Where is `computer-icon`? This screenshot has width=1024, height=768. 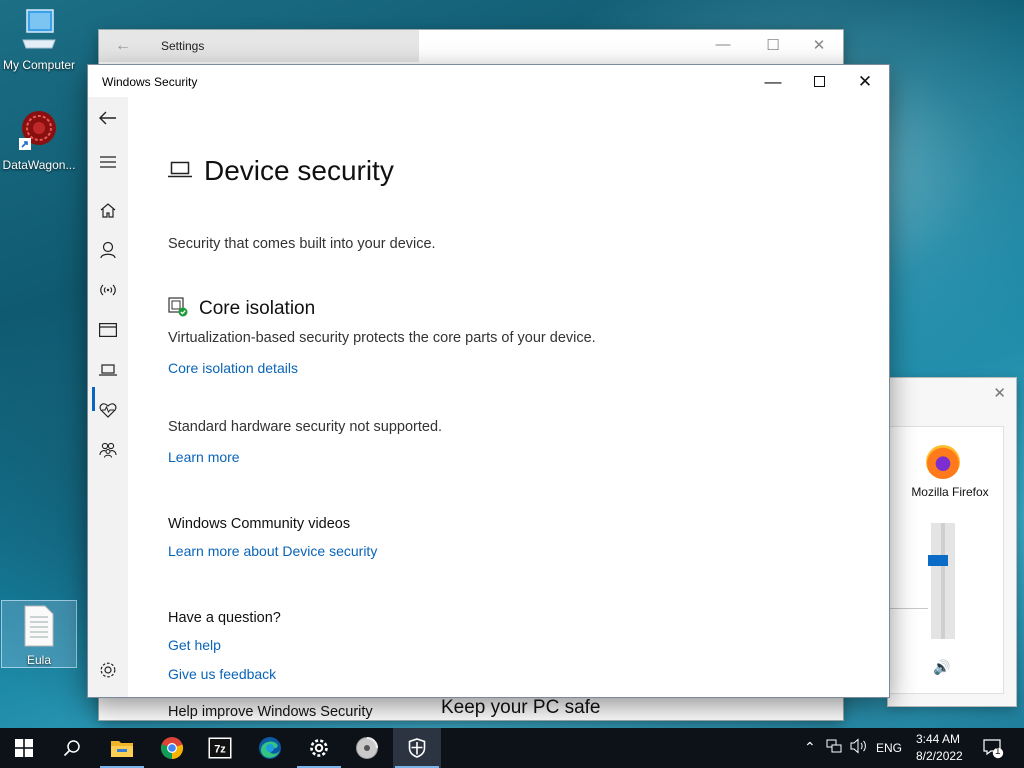
computer-icon is located at coordinates (39, 31).